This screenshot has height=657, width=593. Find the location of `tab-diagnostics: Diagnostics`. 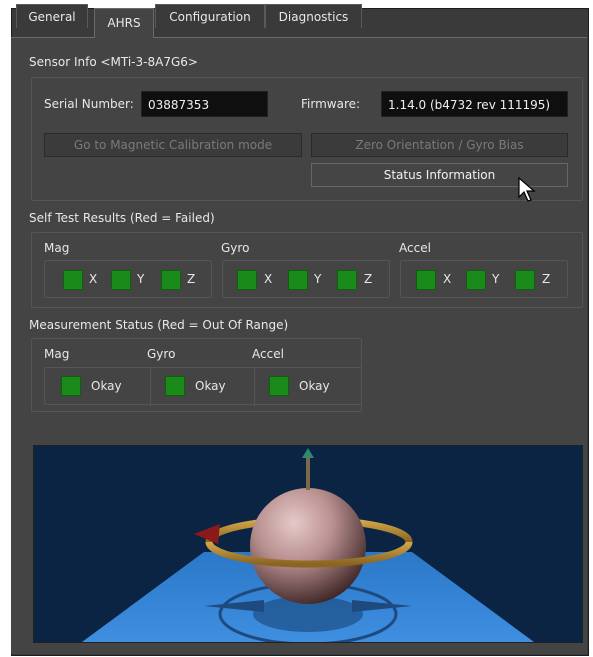

tab-diagnostics: Diagnostics is located at coordinates (313, 16).